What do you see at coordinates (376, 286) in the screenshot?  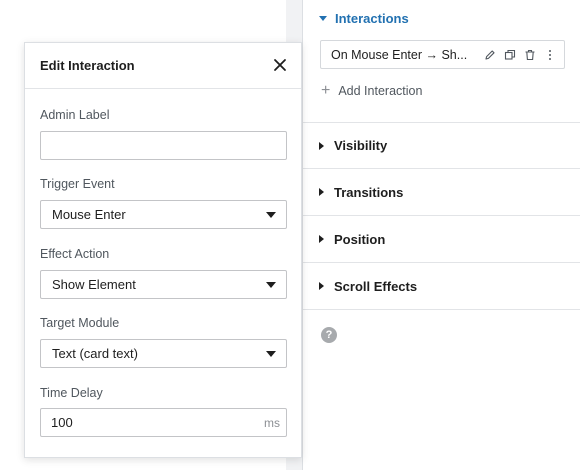 I see `section-label: Scroll Effects` at bounding box center [376, 286].